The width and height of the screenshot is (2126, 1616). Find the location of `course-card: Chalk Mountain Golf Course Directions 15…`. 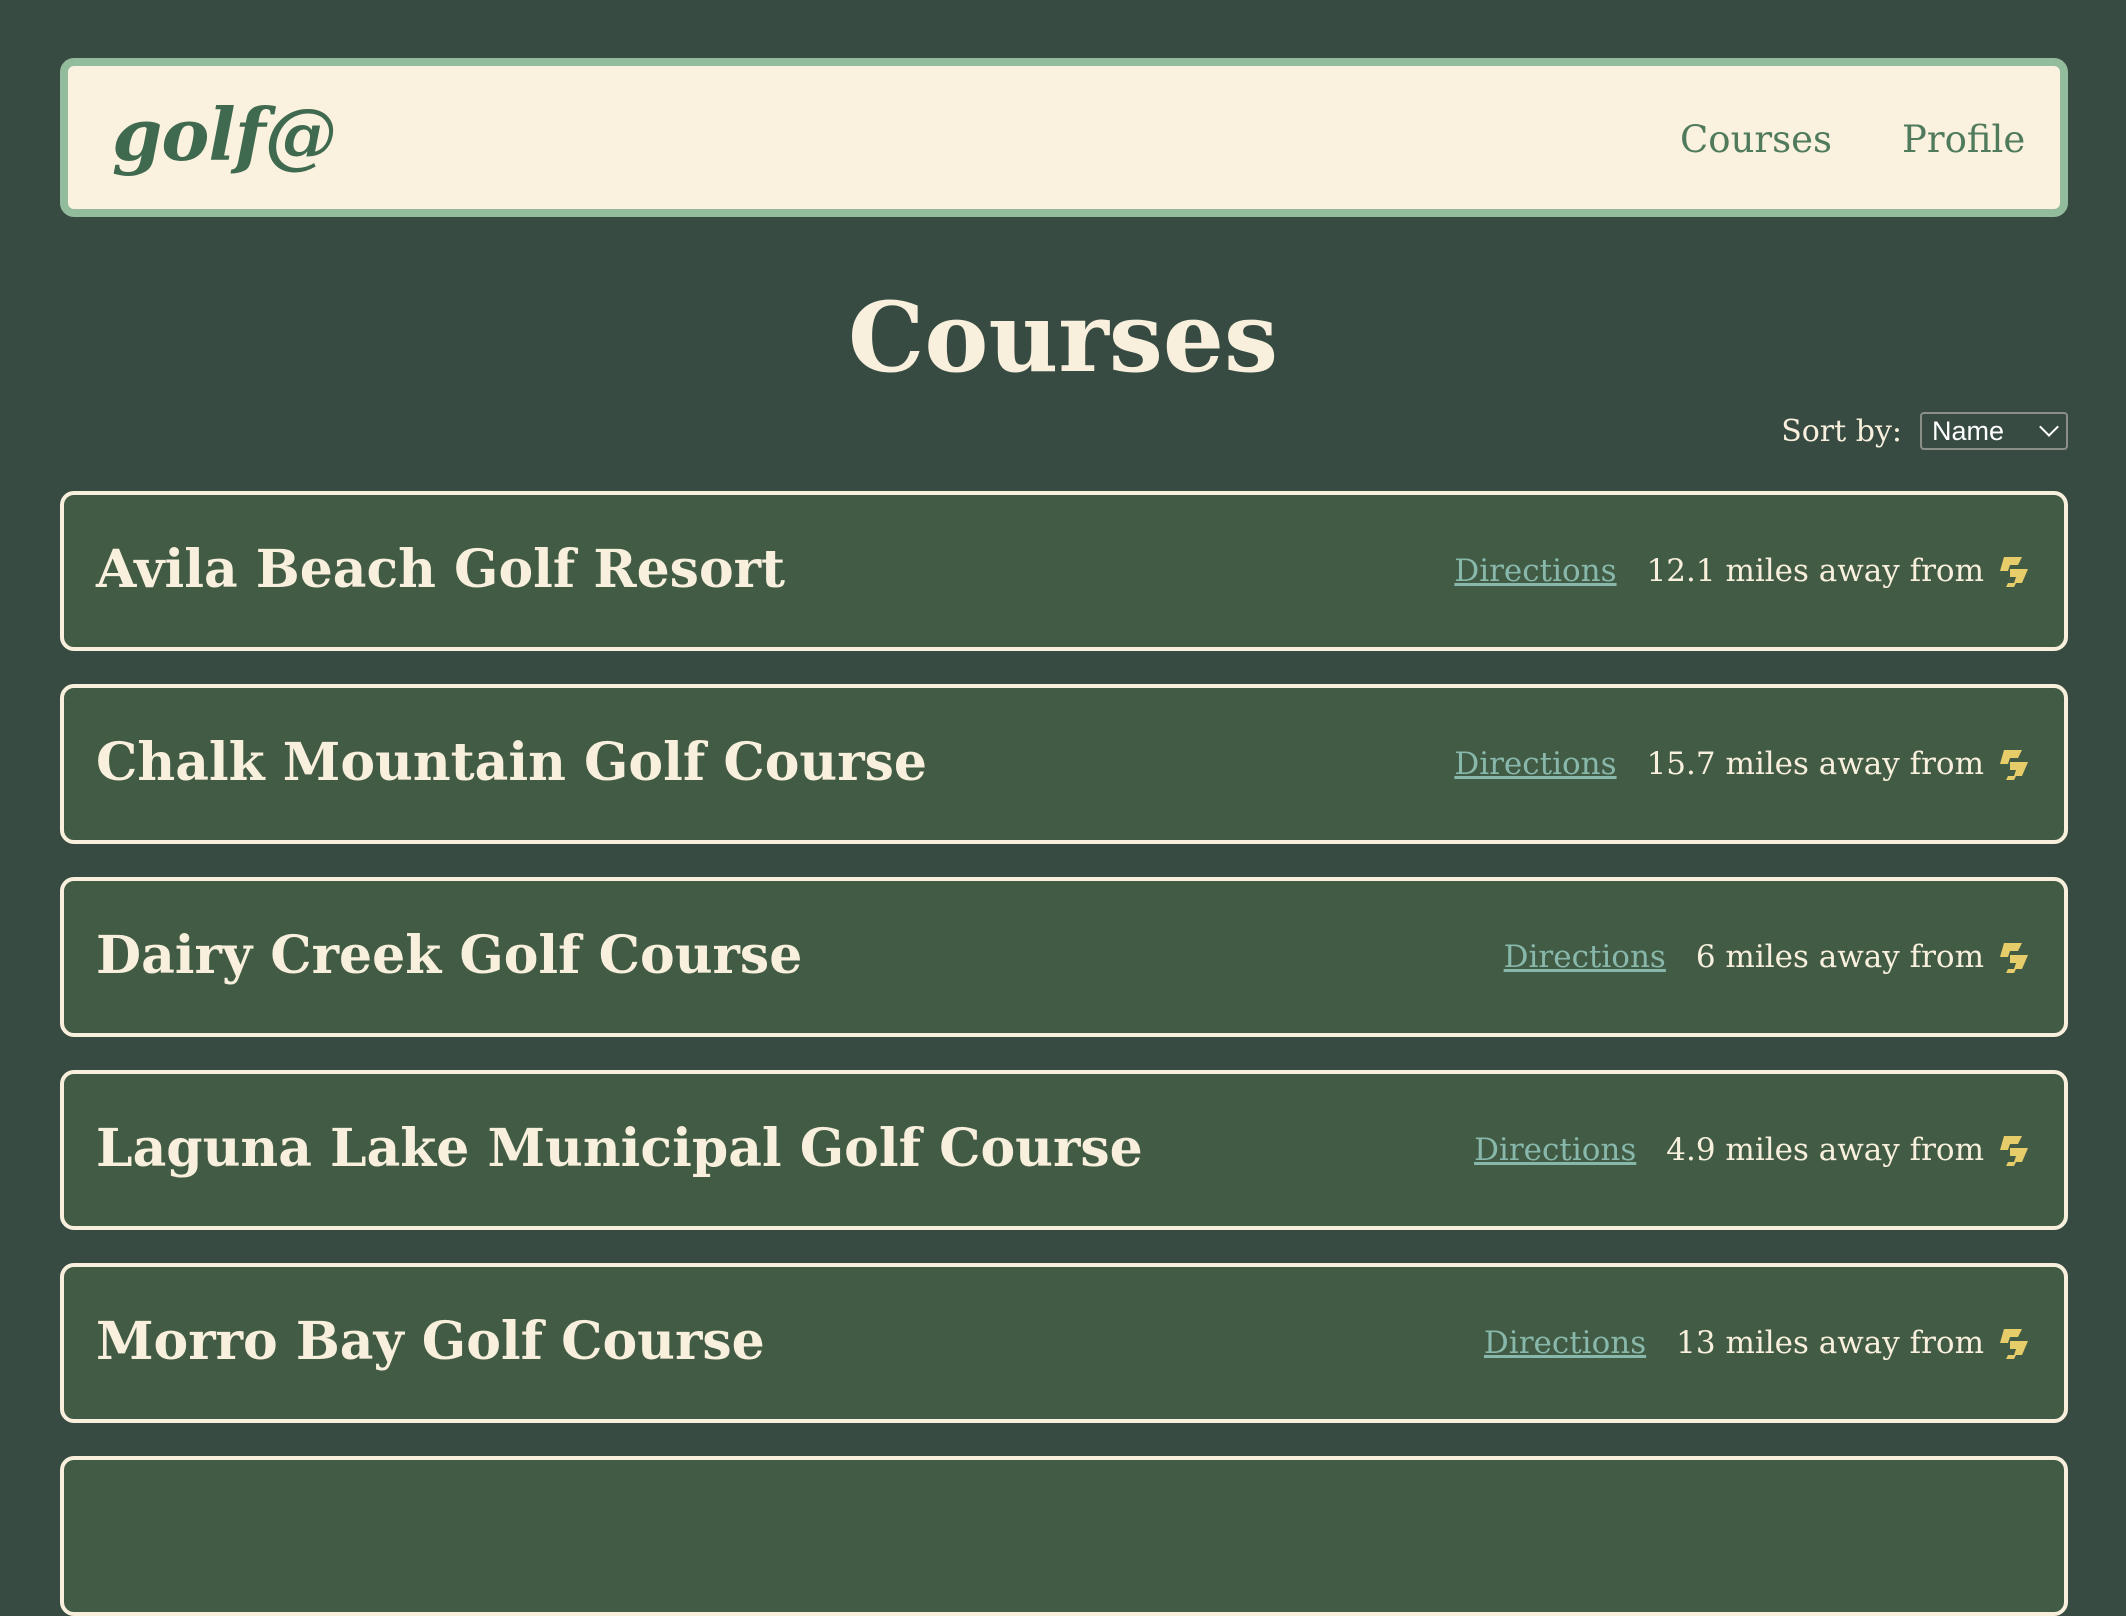

course-card: Chalk Mountain Golf Course Directions 15… is located at coordinates (1064, 764).